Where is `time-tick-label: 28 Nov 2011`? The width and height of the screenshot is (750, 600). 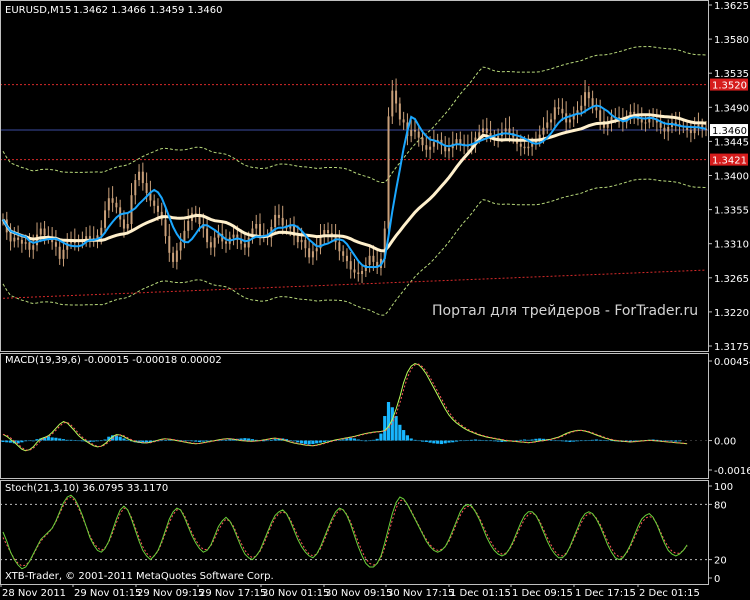 time-tick-label: 28 Nov 2011 is located at coordinates (34, 593).